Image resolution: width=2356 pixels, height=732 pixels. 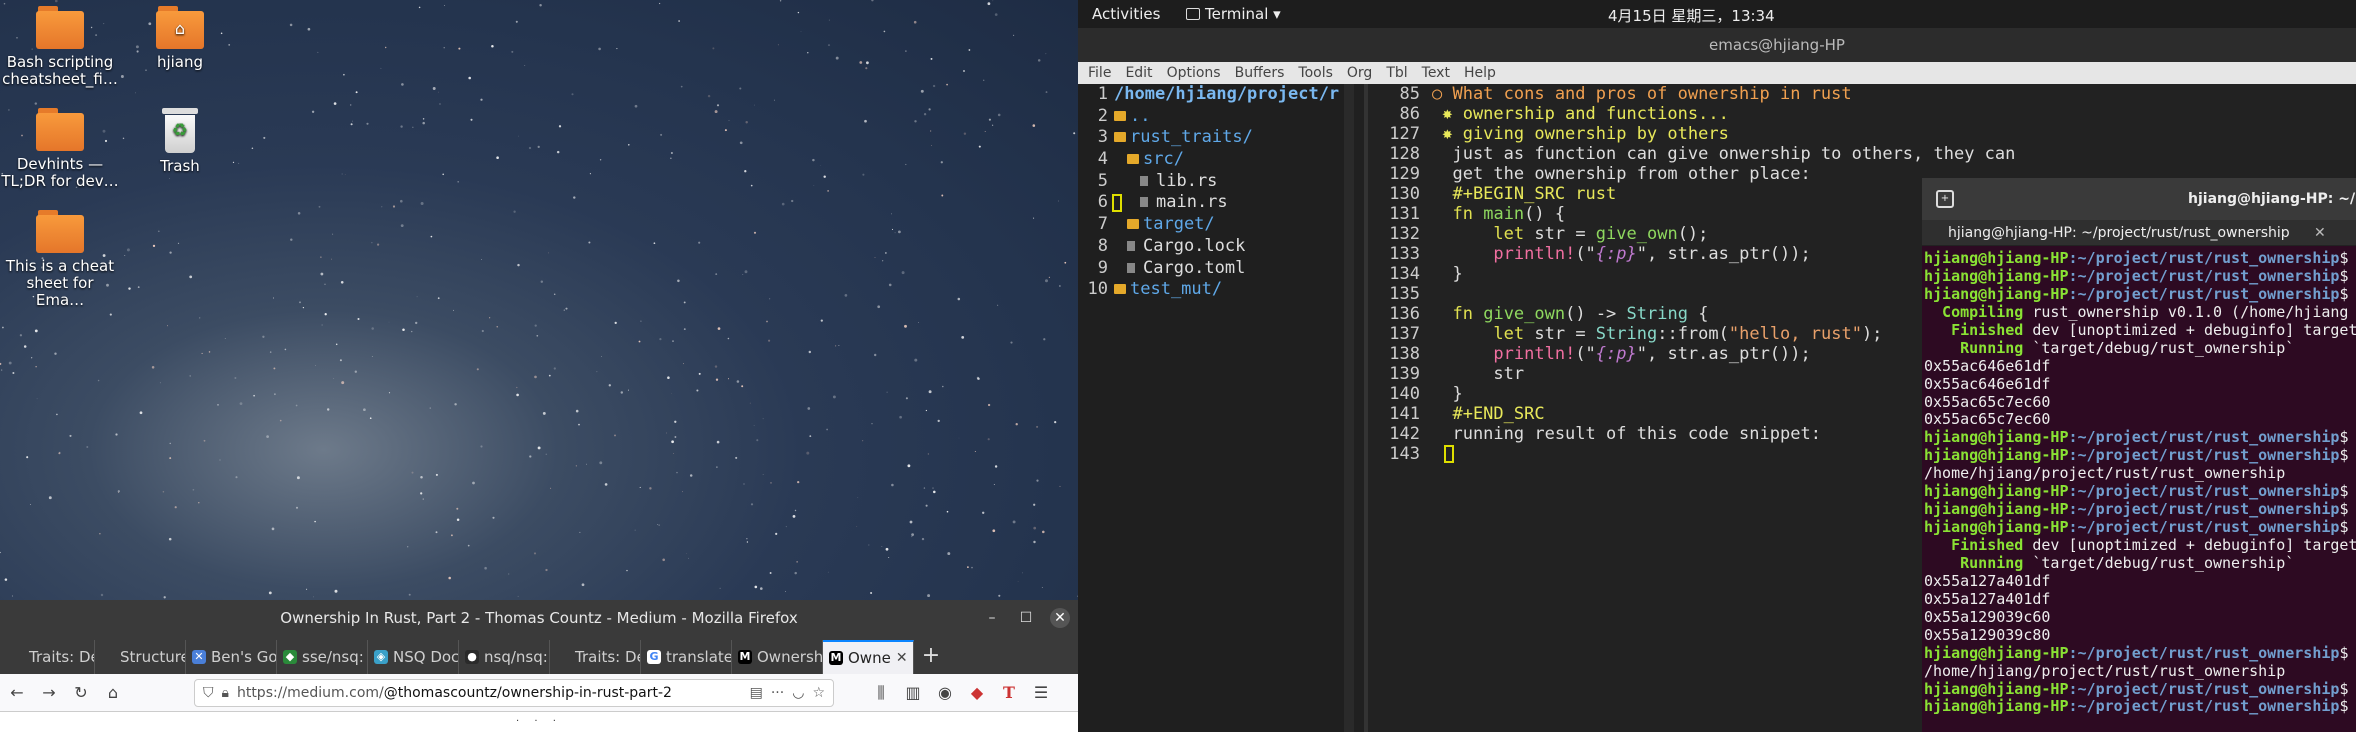 What do you see at coordinates (1211, 290) in the screenshot?
I see `tree-row: 10 test_mut/` at bounding box center [1211, 290].